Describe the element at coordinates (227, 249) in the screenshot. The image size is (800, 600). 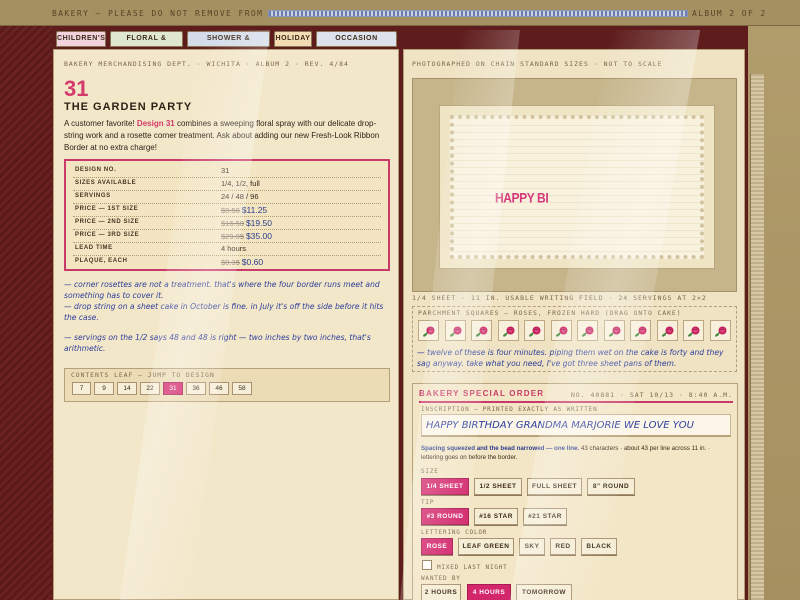
I see `spec-row-lead-time: LEAD TIME 4 hours` at that location.